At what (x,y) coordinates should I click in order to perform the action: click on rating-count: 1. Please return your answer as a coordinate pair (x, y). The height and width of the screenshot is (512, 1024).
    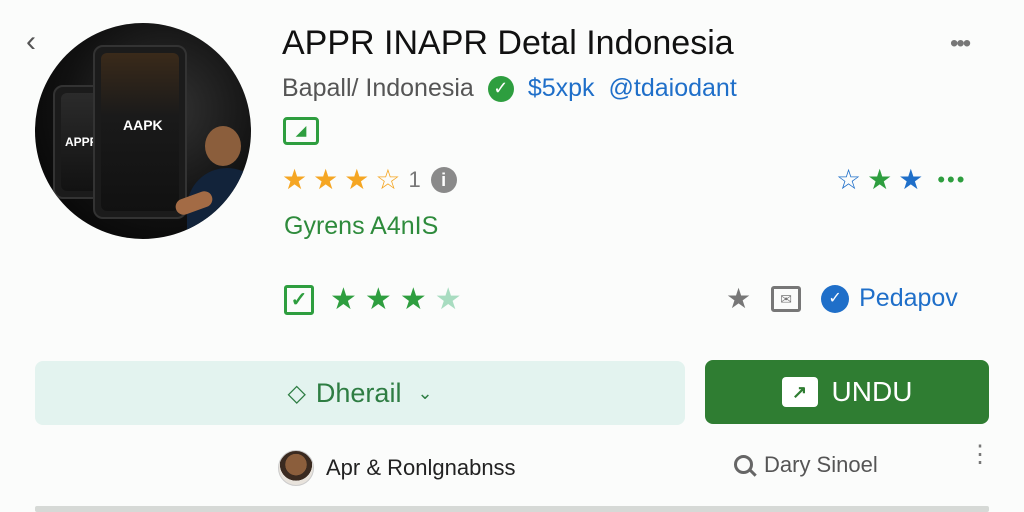
    Looking at the image, I should click on (414, 179).